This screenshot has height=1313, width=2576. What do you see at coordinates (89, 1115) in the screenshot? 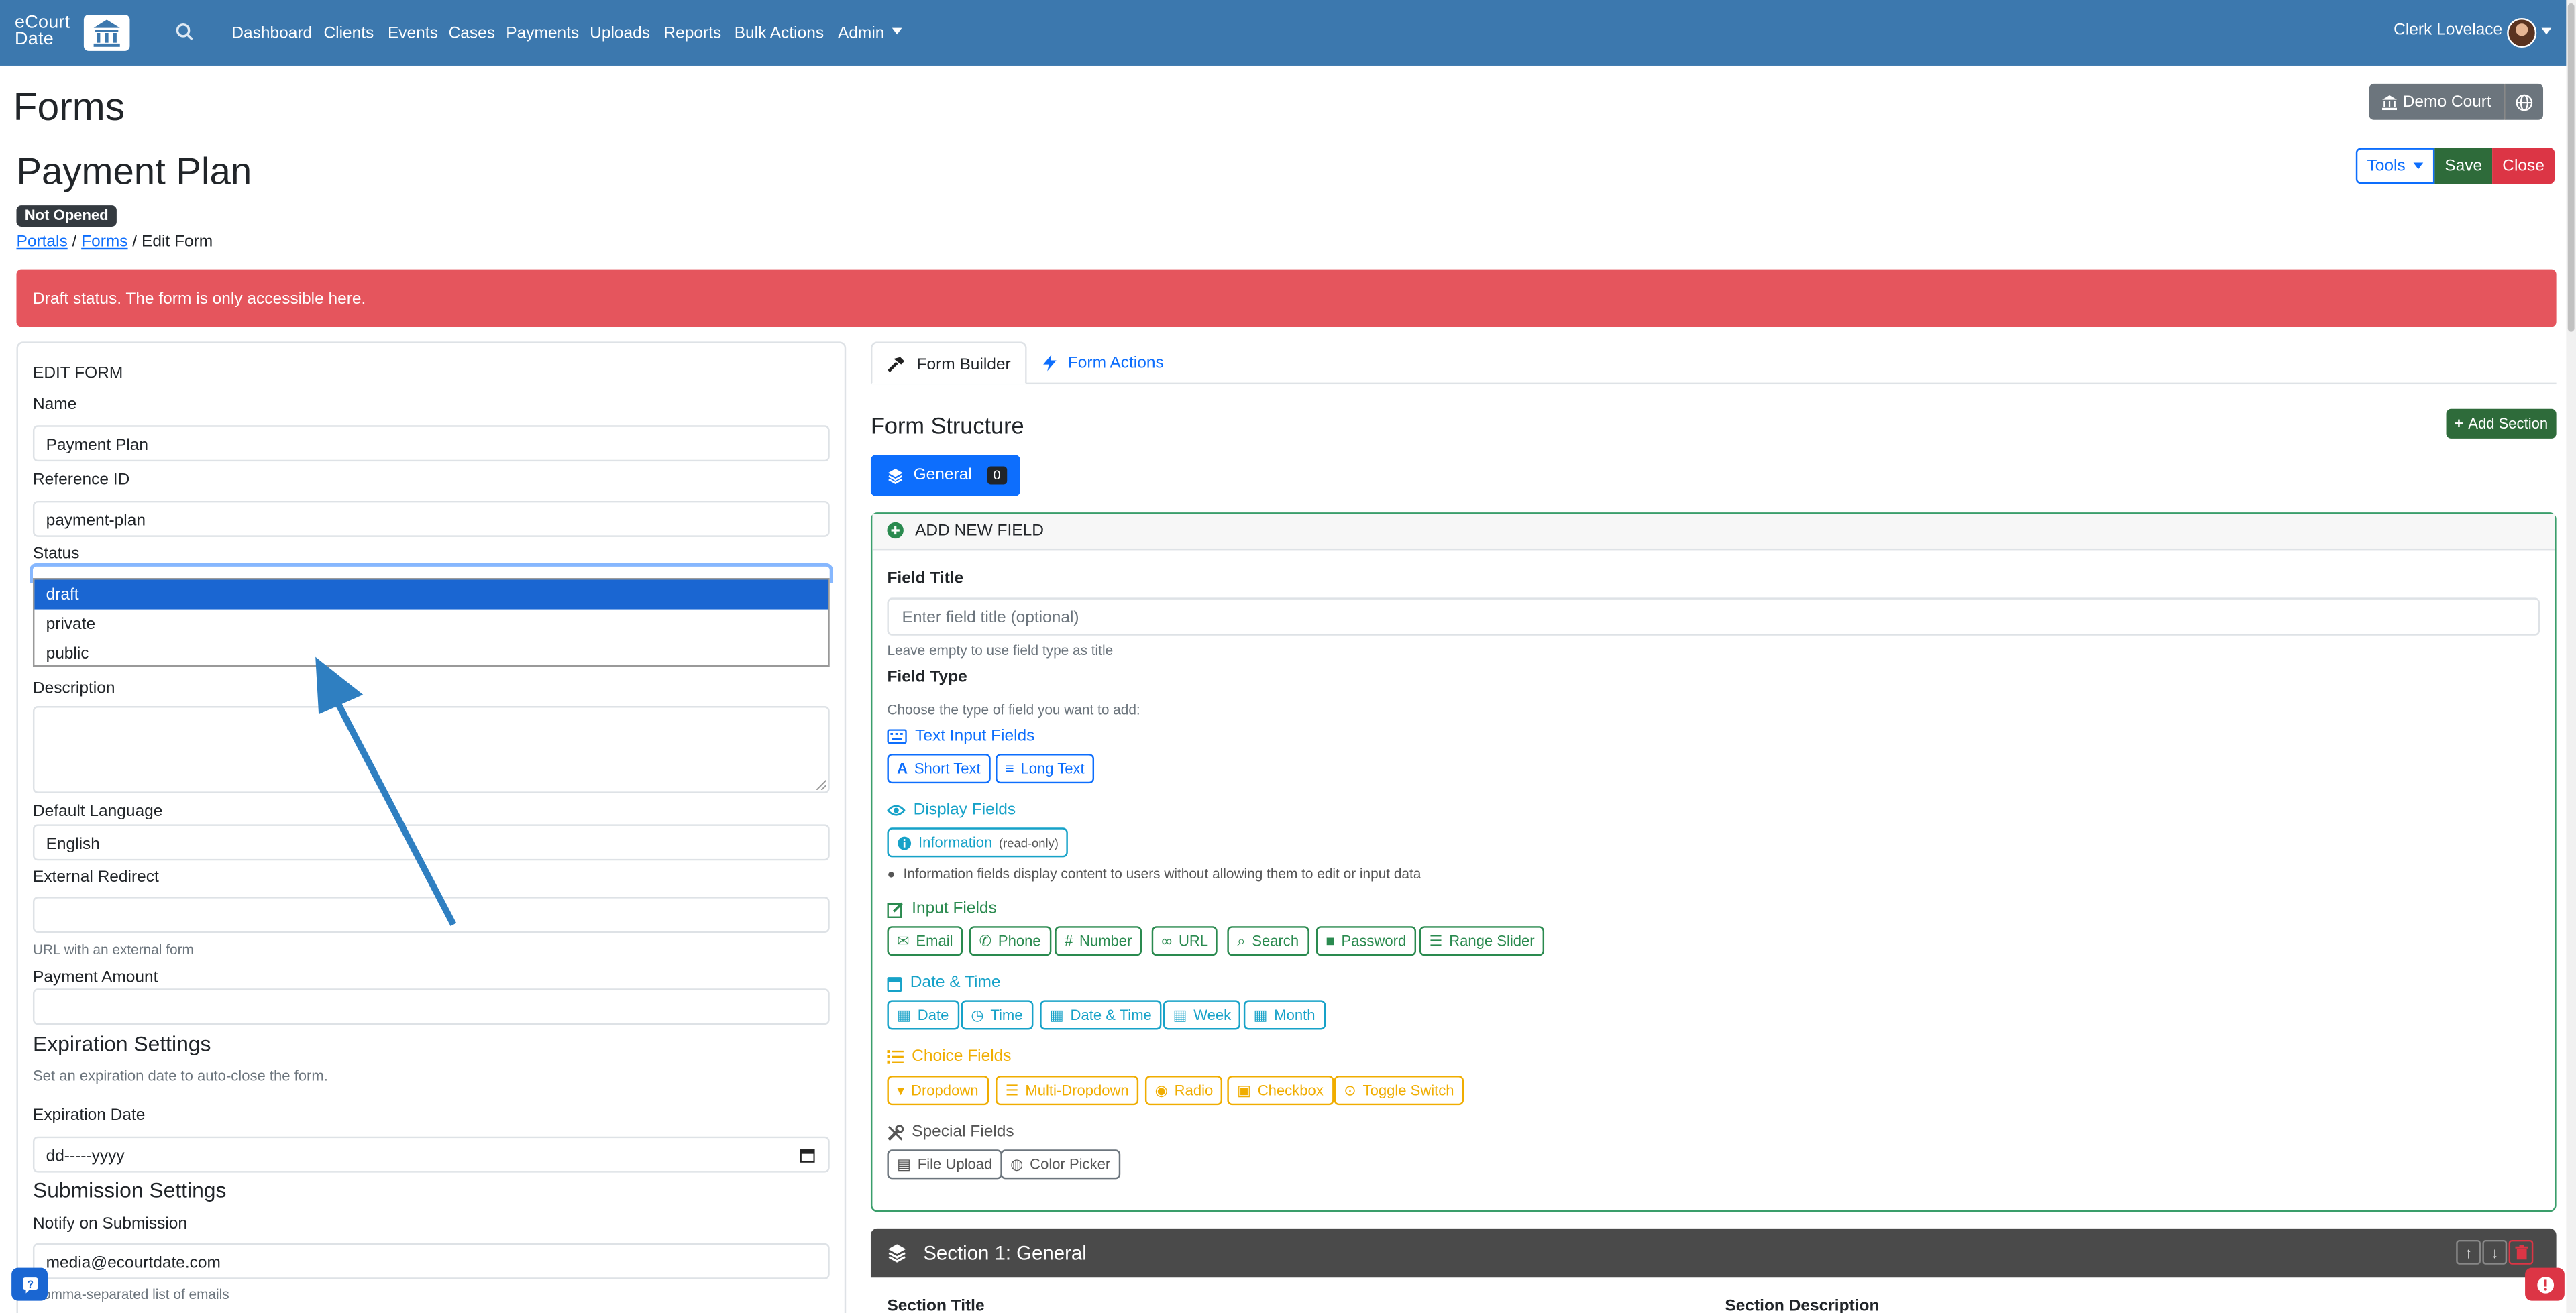
I see `expiration-date-label: Expiration Date` at bounding box center [89, 1115].